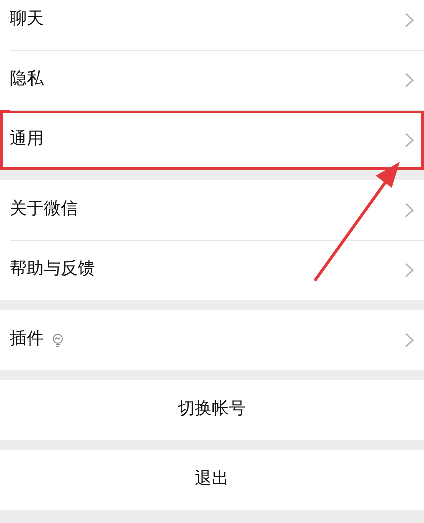  I want to click on item-label: 帮助与反馈, so click(52, 270).